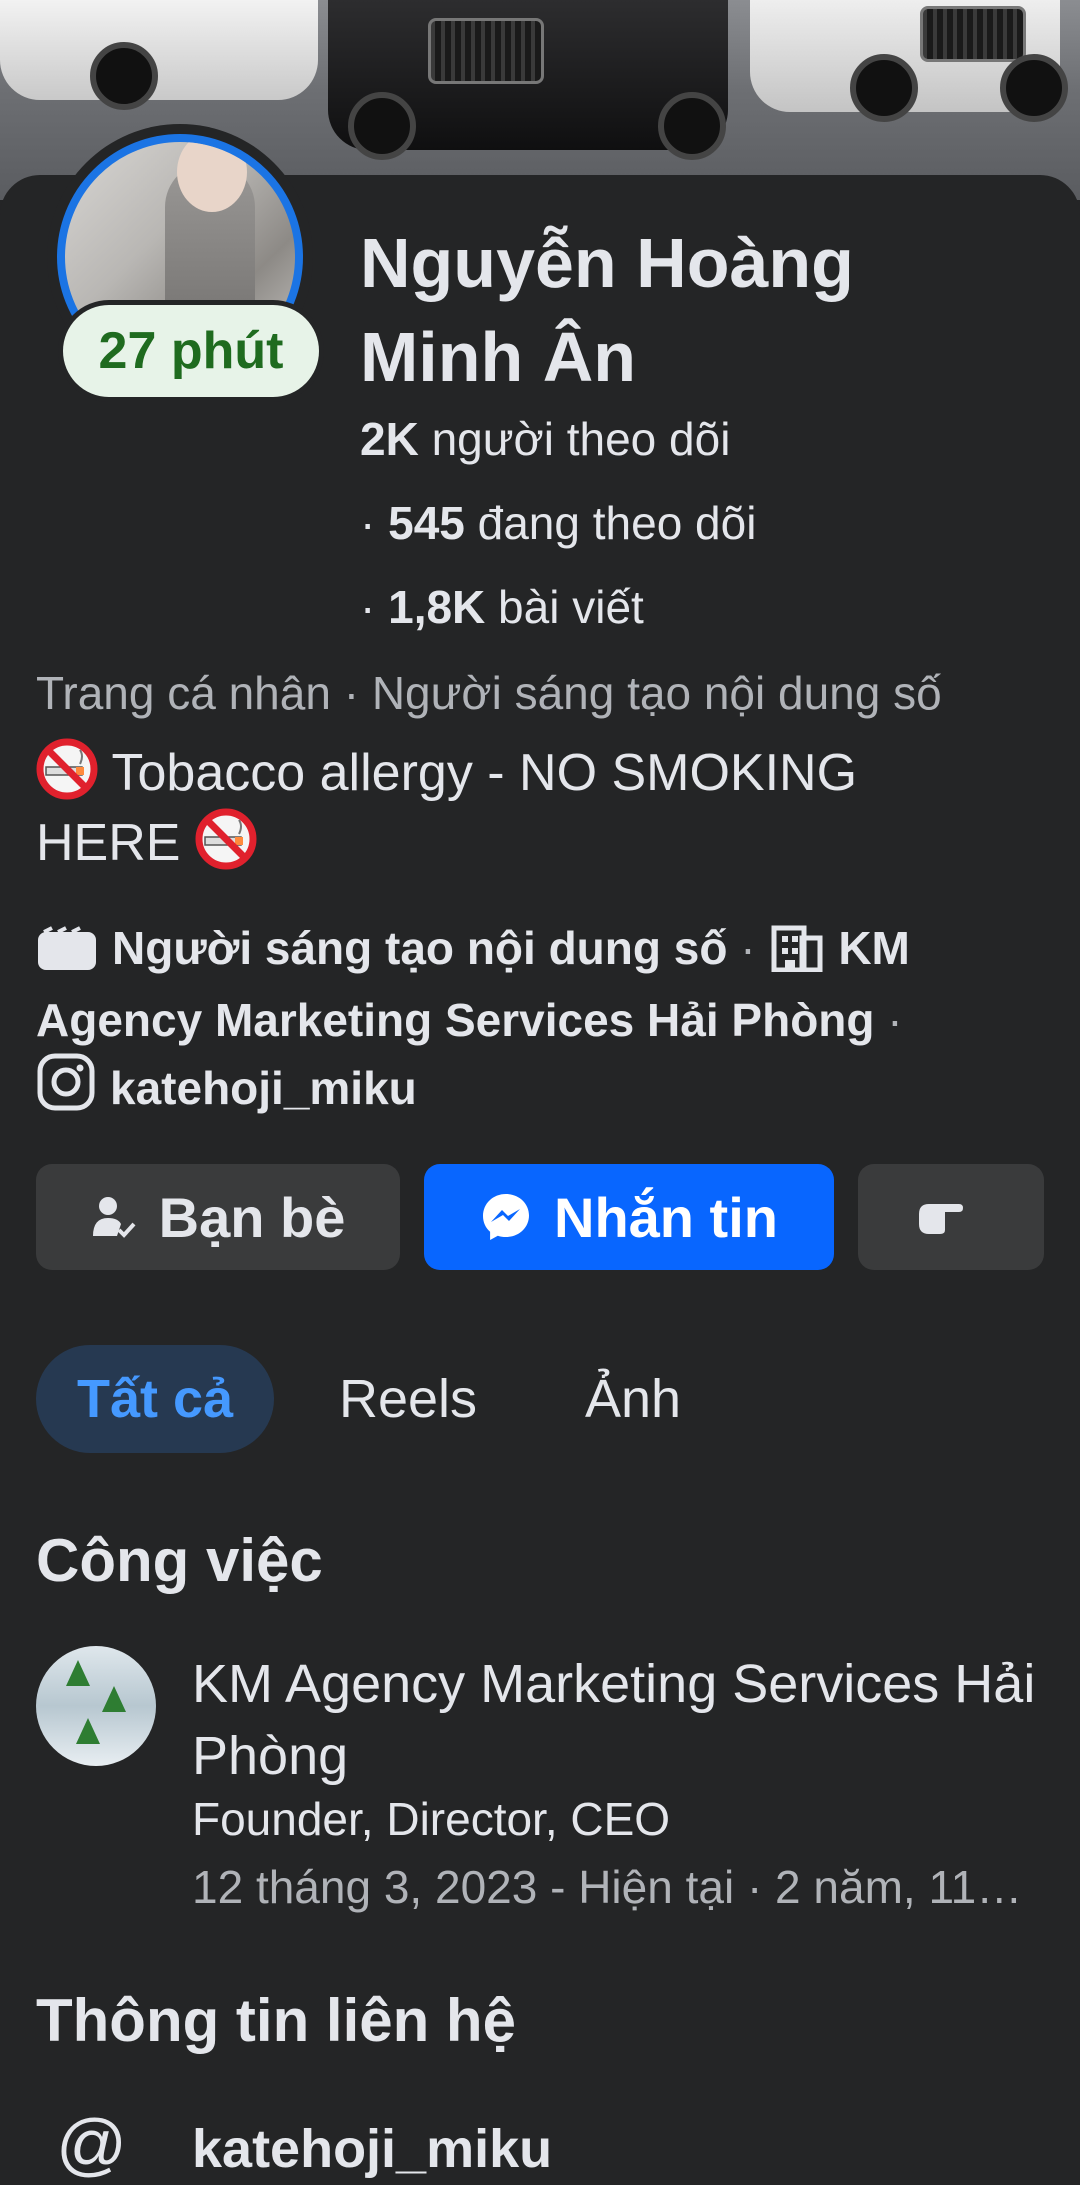 The width and height of the screenshot is (1080, 2185). What do you see at coordinates (437, 607) in the screenshot?
I see `posts-count: 1,8K` at bounding box center [437, 607].